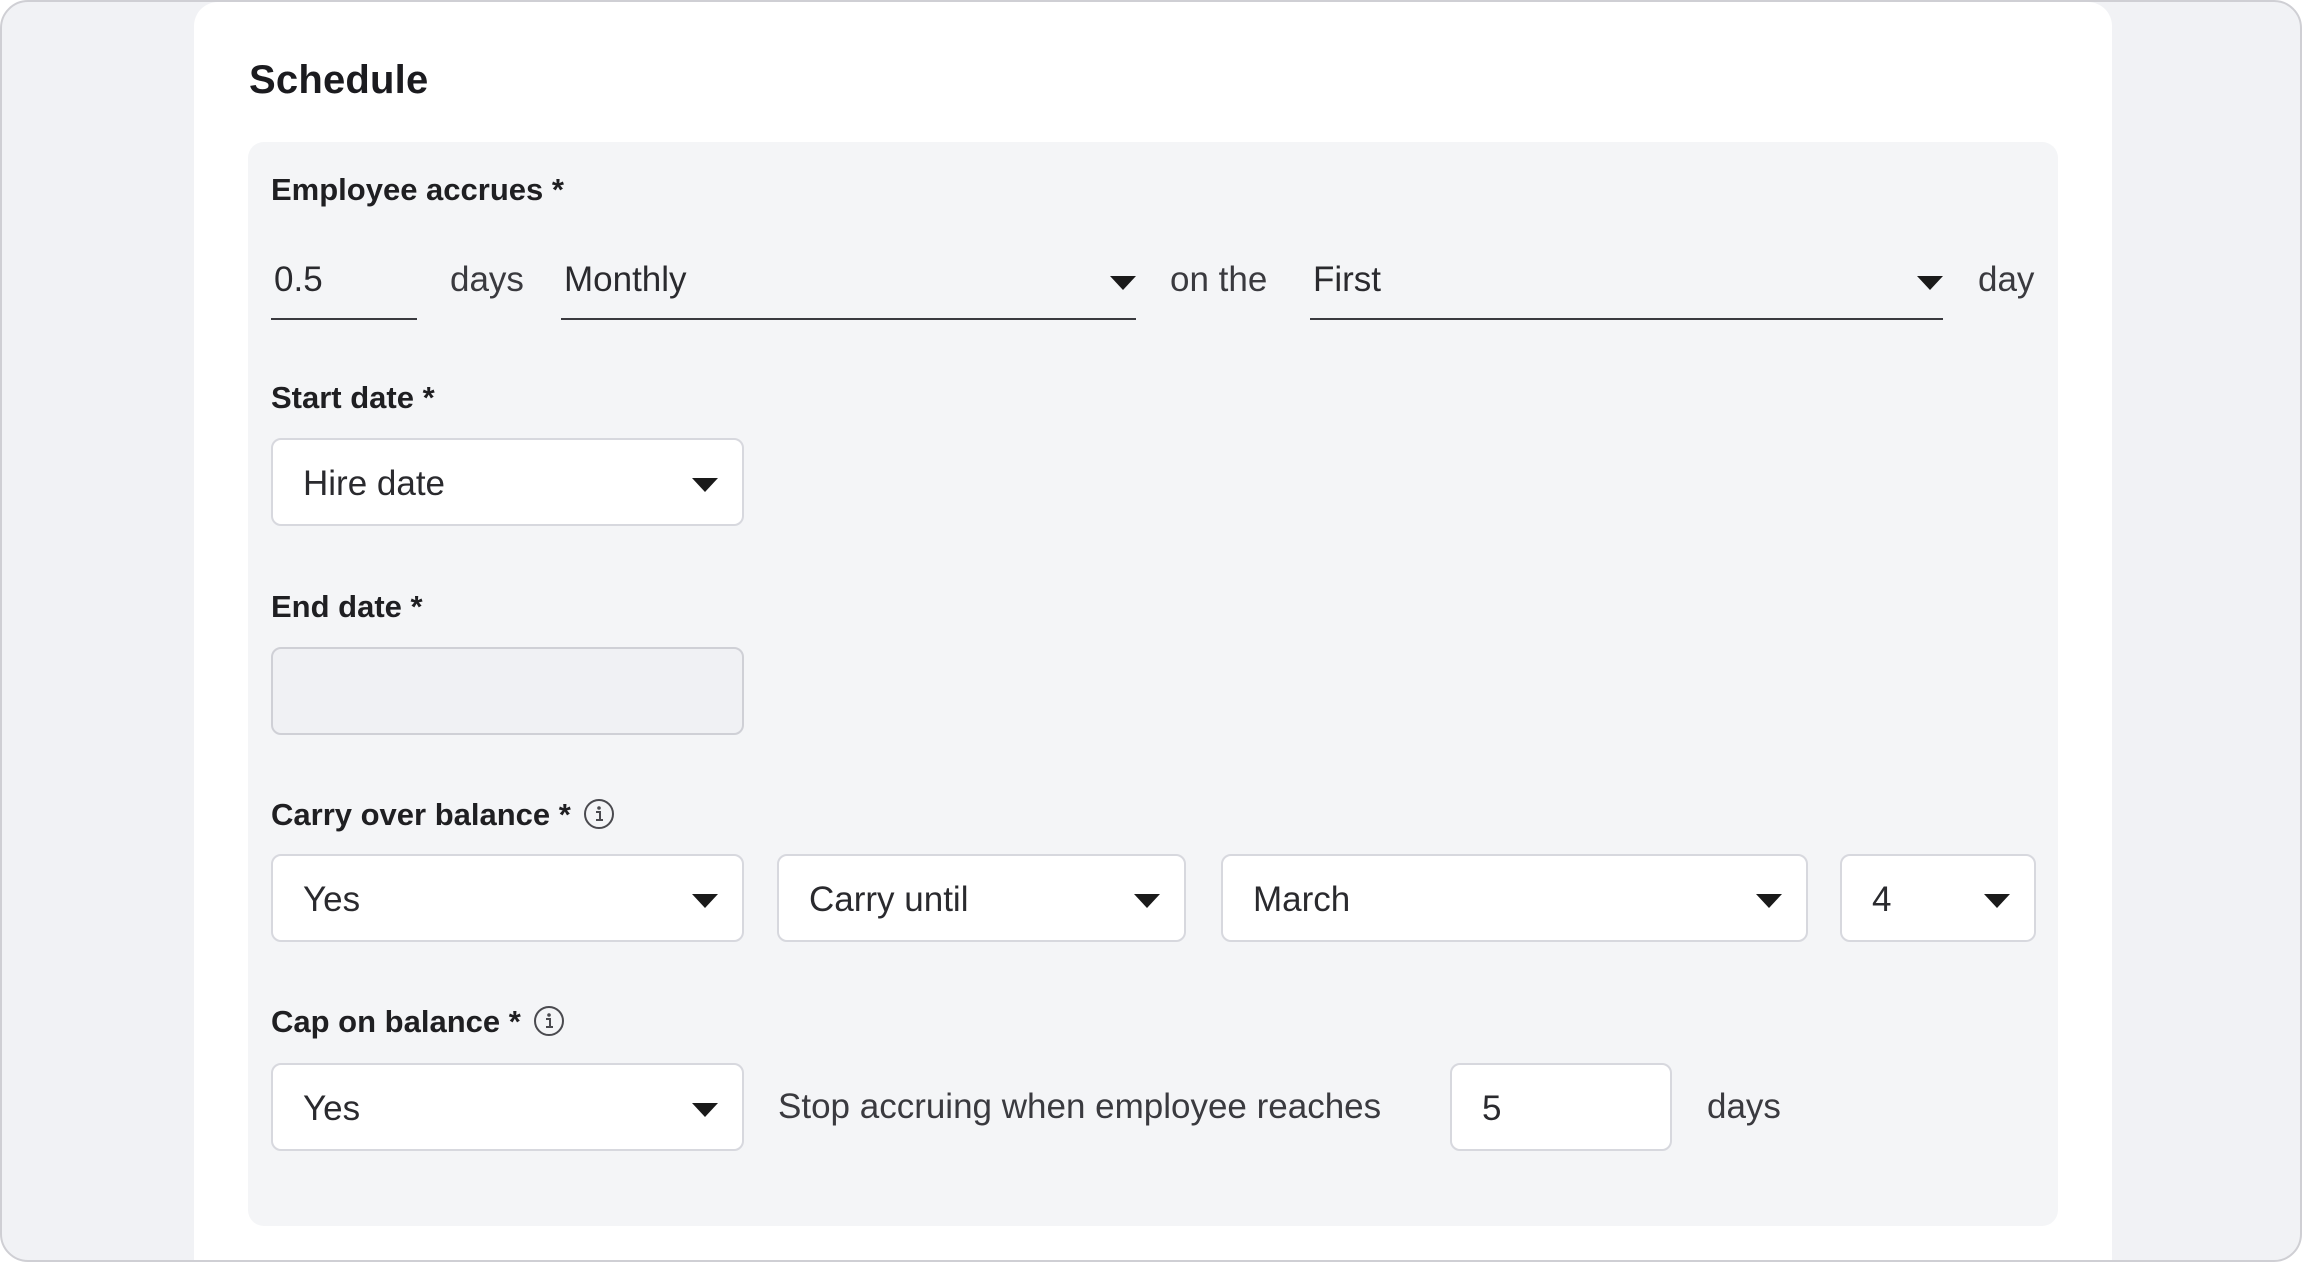 This screenshot has width=2302, height=1262. Describe the element at coordinates (1492, 1108) in the screenshot. I see `cap-limit-value: 5` at that location.